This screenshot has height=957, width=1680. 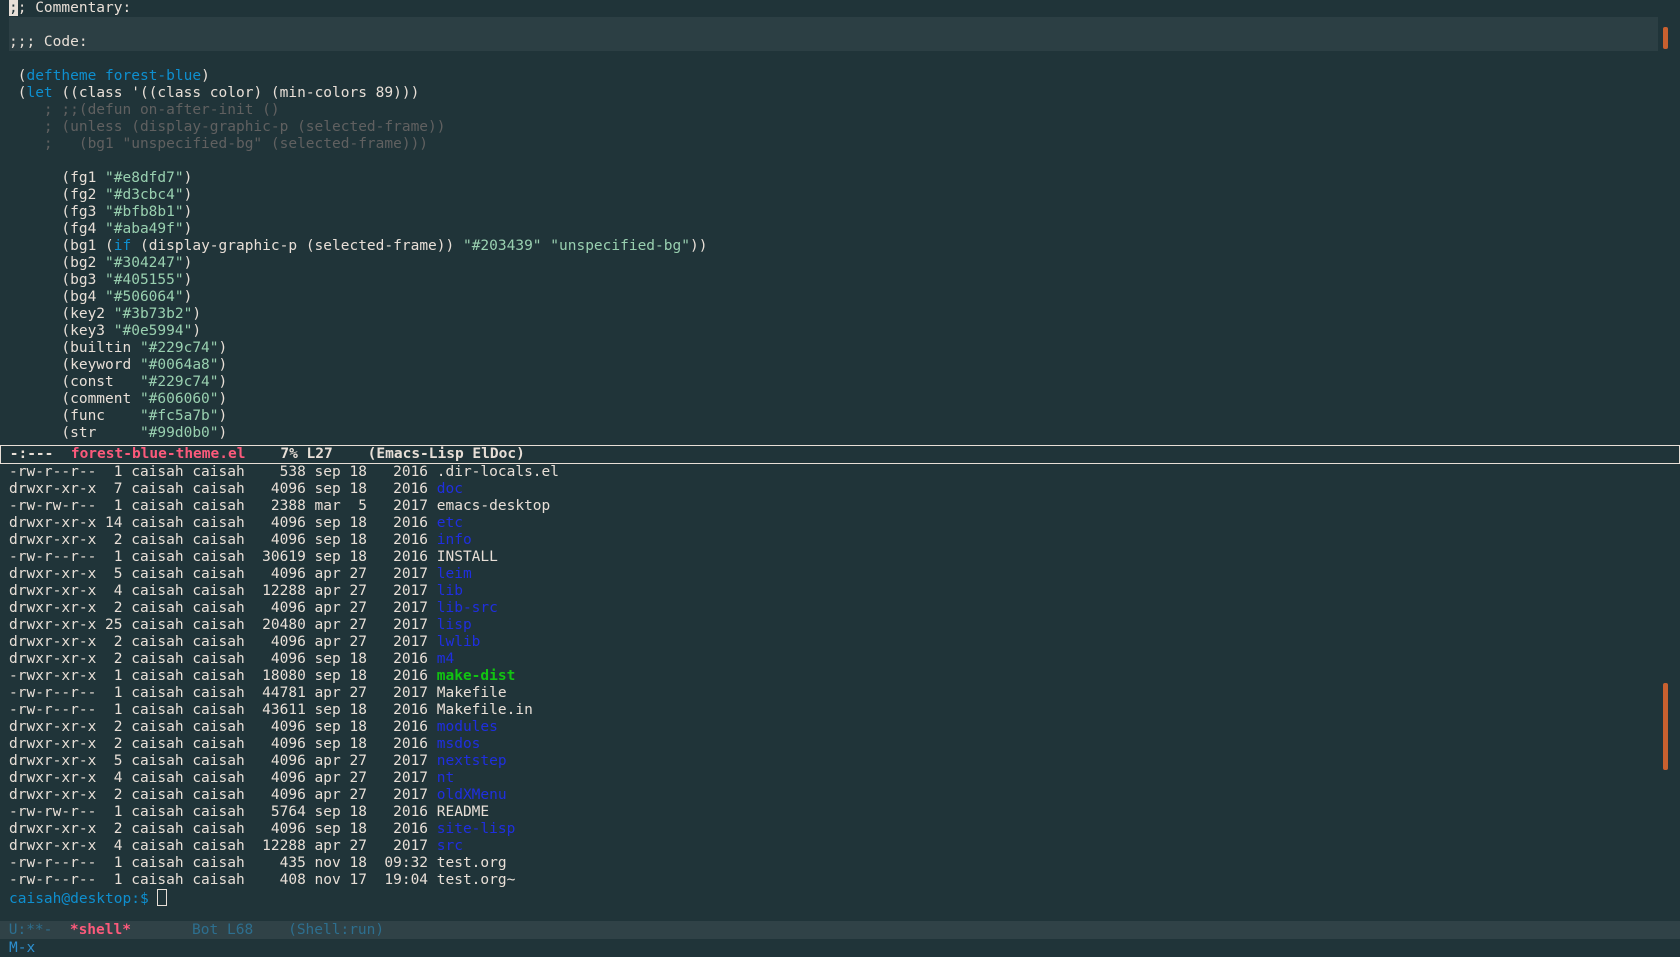 I want to click on file-name: emacs-desktop, so click(x=494, y=506).